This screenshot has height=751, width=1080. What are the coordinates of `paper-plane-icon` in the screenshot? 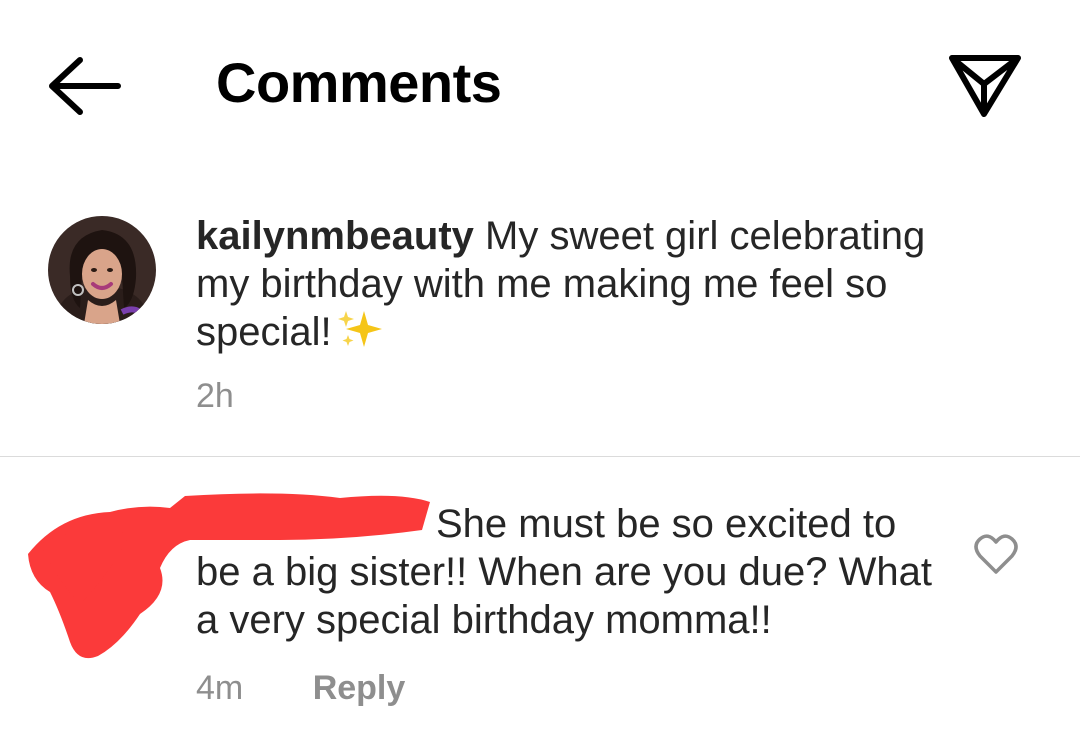 It's located at (985, 86).